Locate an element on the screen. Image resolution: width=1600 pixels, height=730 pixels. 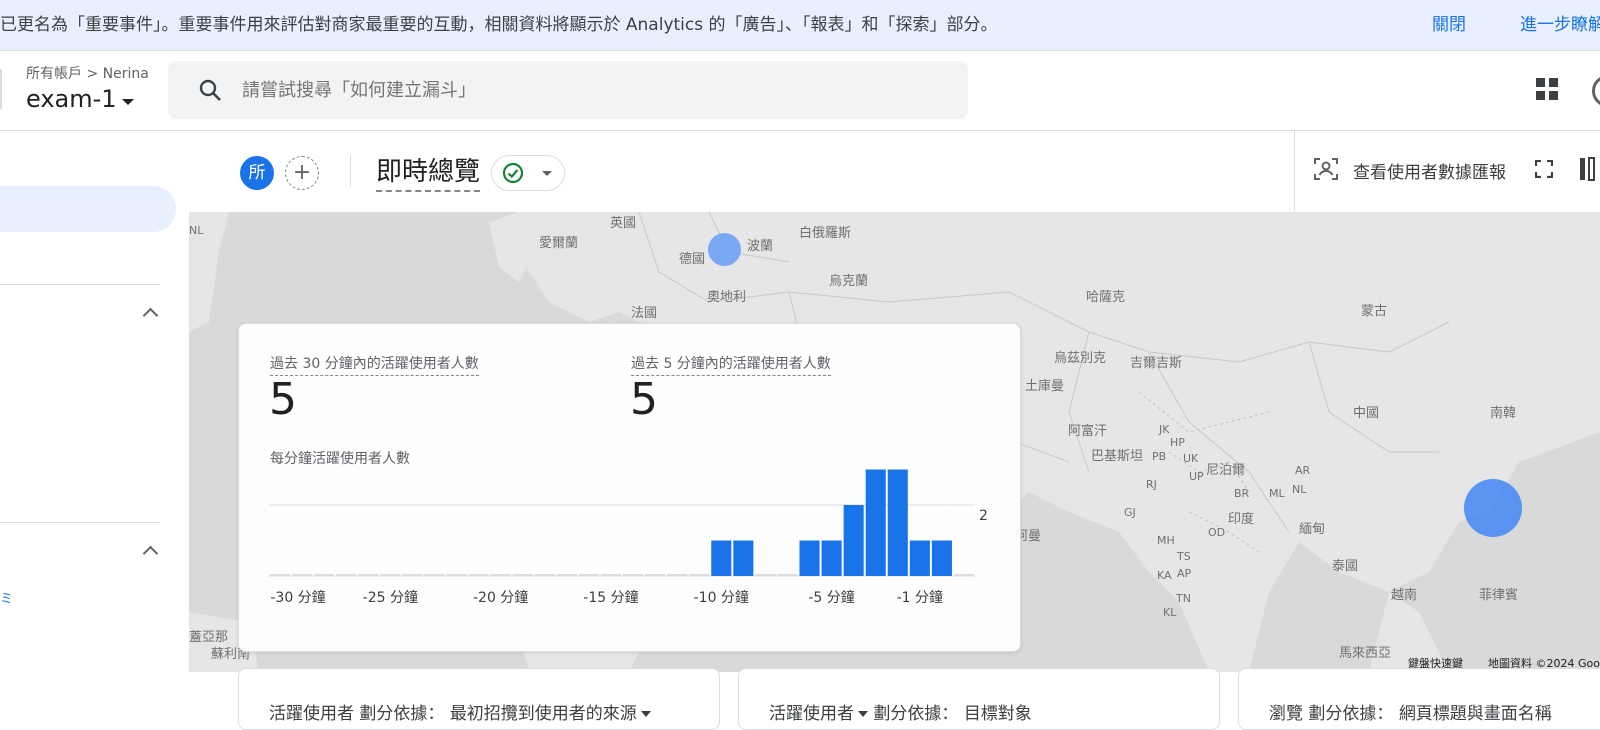
chart-x-tick-label: -10 分鐘 is located at coordinates (721, 597).